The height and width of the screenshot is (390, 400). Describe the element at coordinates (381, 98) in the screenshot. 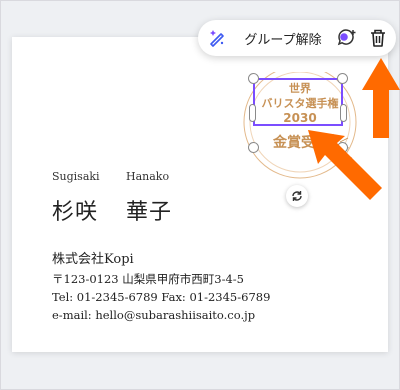

I see `arrow-up-icon` at that location.